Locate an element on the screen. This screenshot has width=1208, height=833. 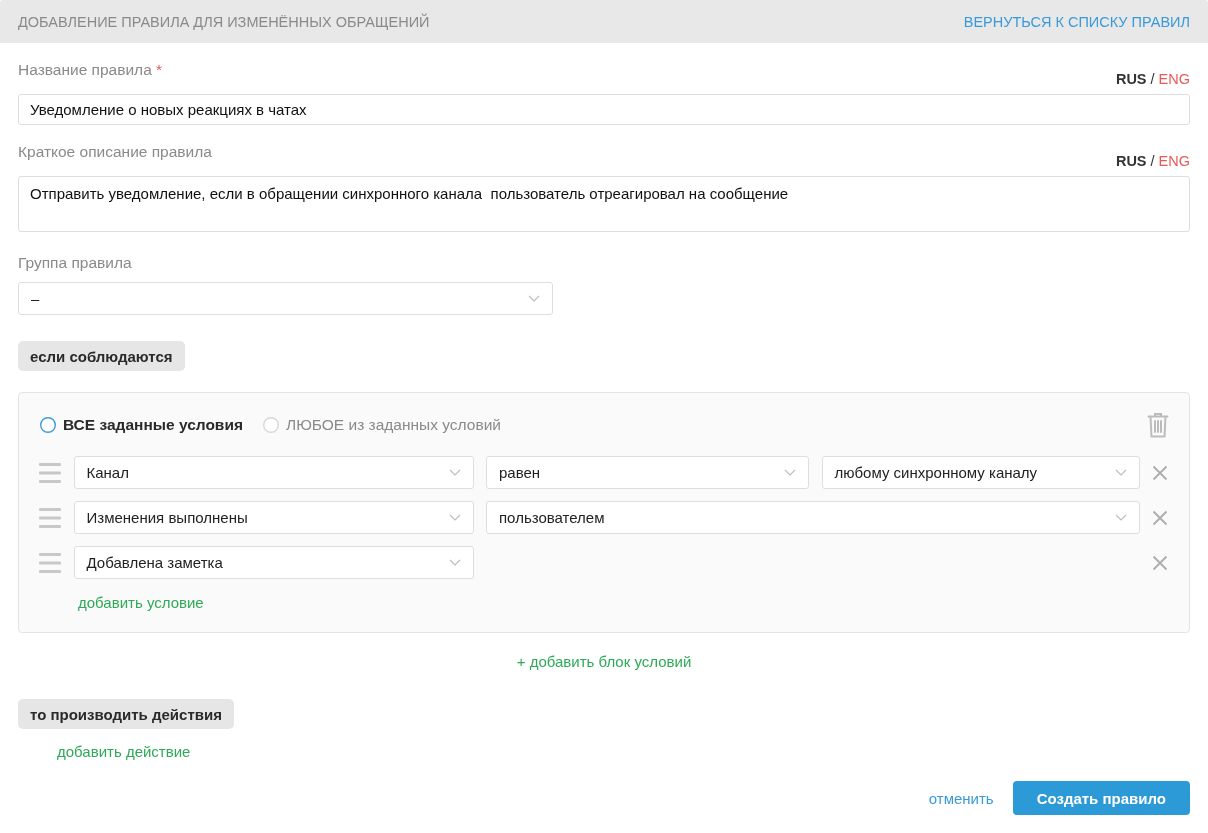
select-field: – is located at coordinates (285, 298).